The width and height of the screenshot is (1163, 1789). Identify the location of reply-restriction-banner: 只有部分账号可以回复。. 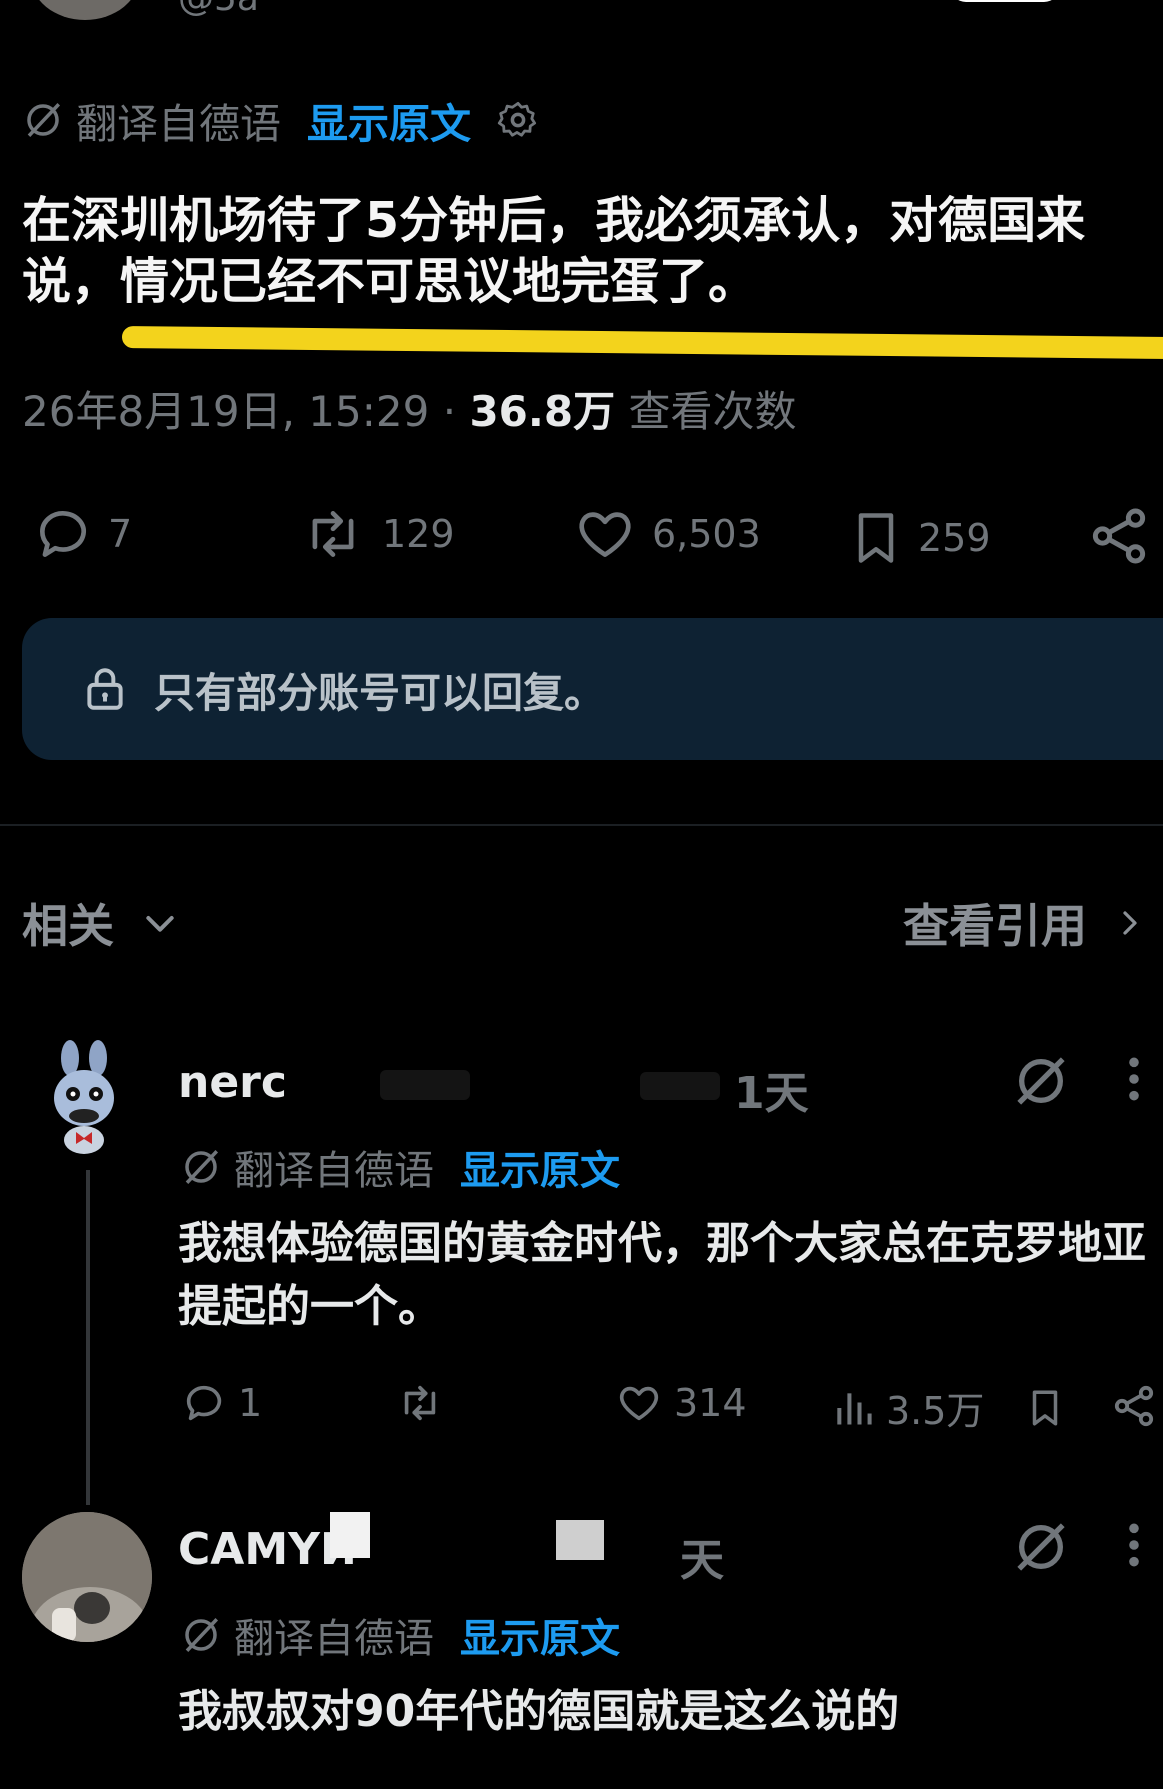
(592, 689).